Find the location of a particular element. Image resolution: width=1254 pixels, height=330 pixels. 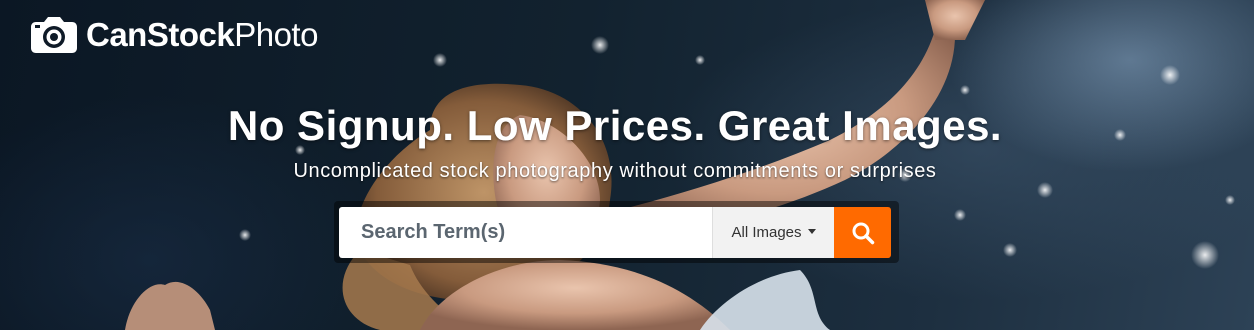

image-type-label: All Images is located at coordinates (766, 232).